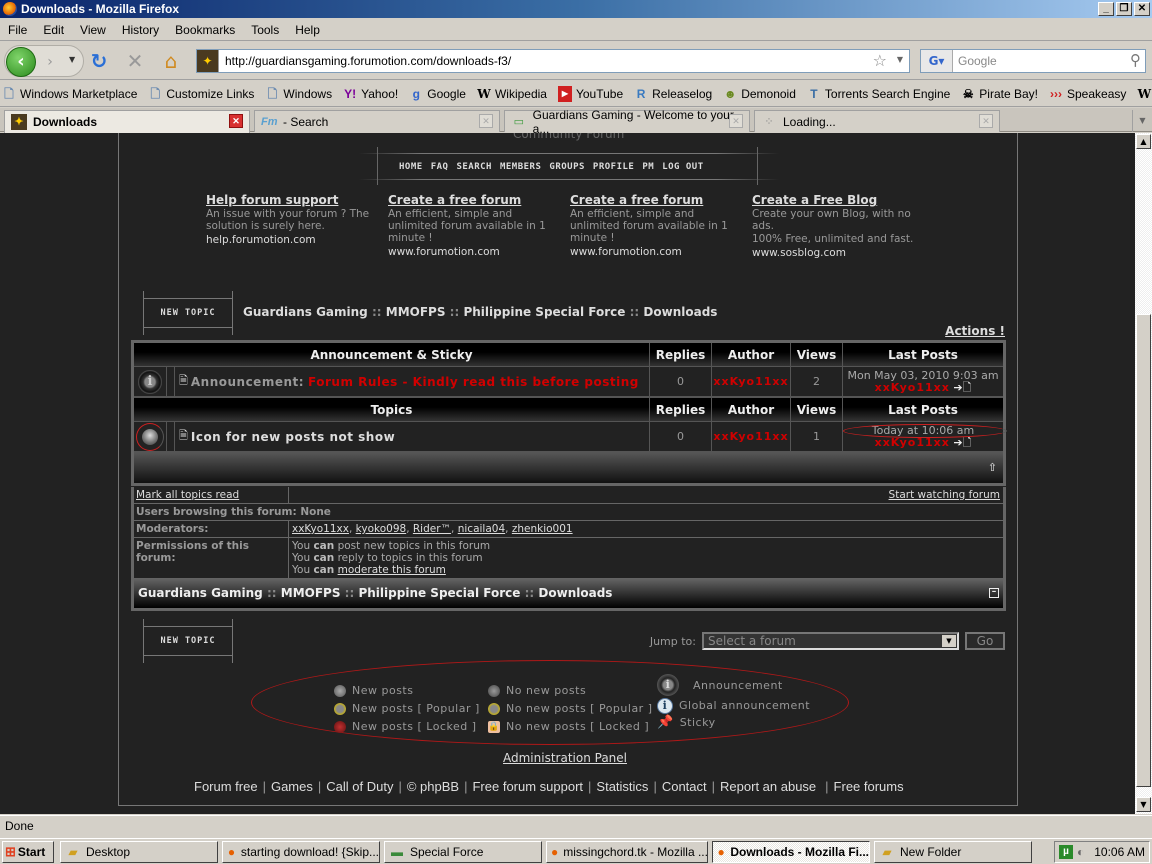 Image resolution: width=1152 pixels, height=864 pixels. What do you see at coordinates (869, 786) in the screenshot?
I see `footer-link: Free forums` at bounding box center [869, 786].